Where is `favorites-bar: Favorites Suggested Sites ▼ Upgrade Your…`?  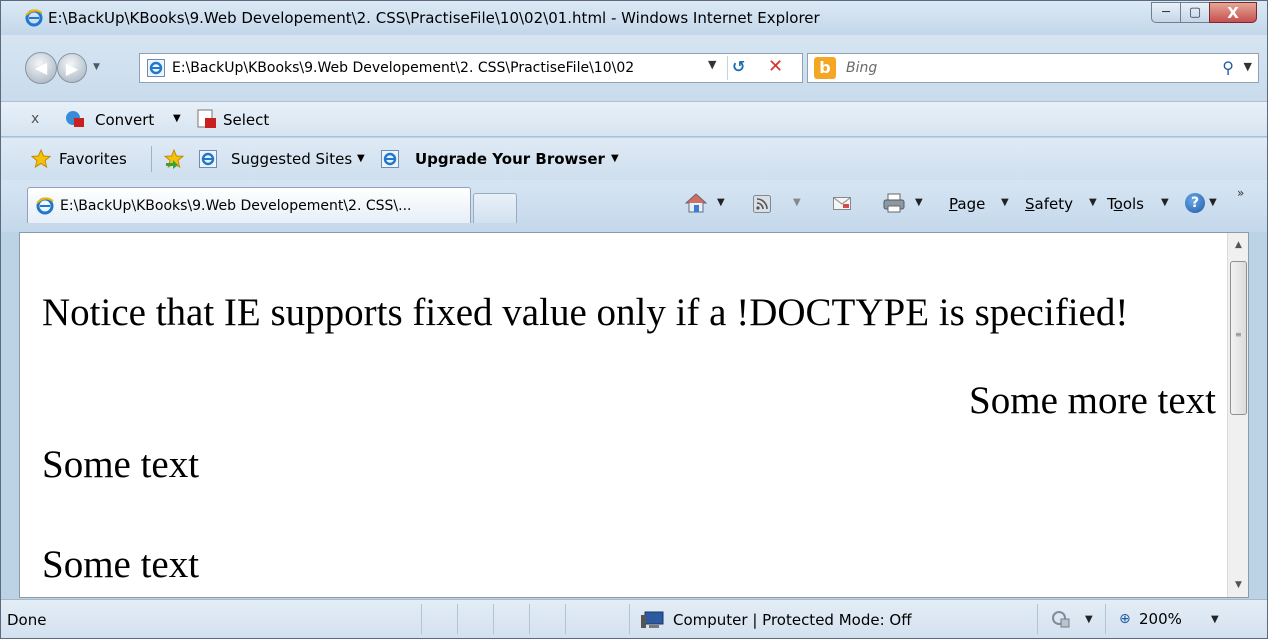 favorites-bar: Favorites Suggested Sites ▼ Upgrade Your… is located at coordinates (634, 159).